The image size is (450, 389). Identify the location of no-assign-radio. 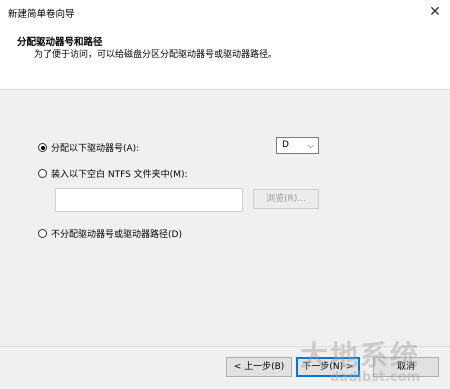
(42, 233).